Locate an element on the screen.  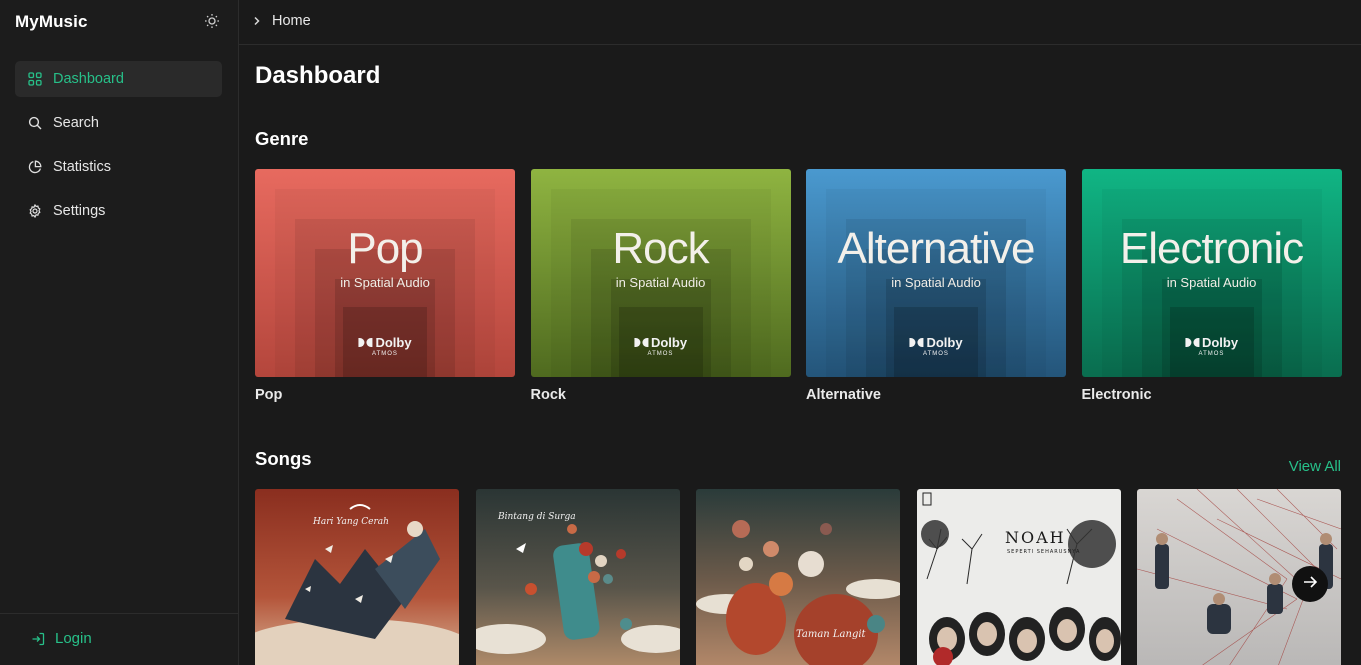
genre-artwork: Pop in Spatial Audio Dolby ATMOS is located at coordinates (385, 273).